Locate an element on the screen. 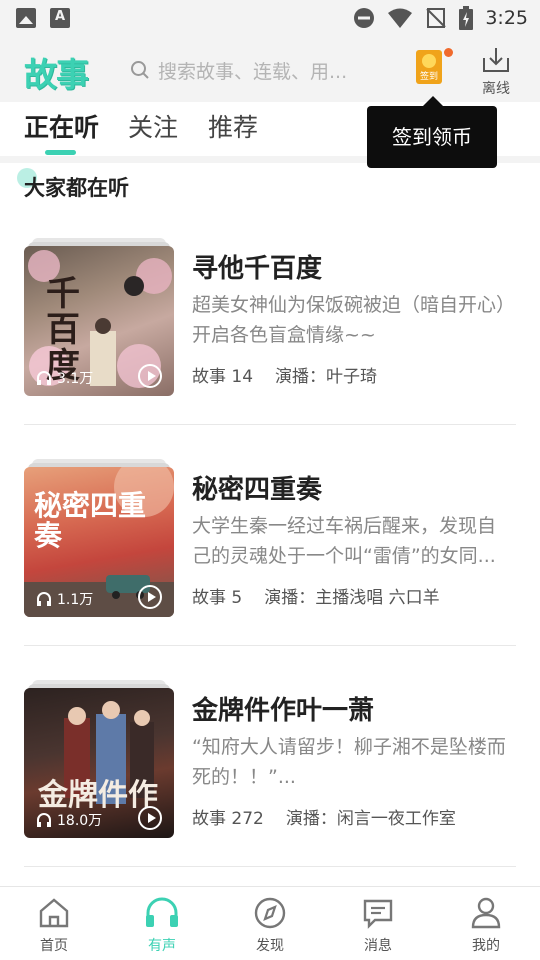  wifi-icon is located at coordinates (400, 18).